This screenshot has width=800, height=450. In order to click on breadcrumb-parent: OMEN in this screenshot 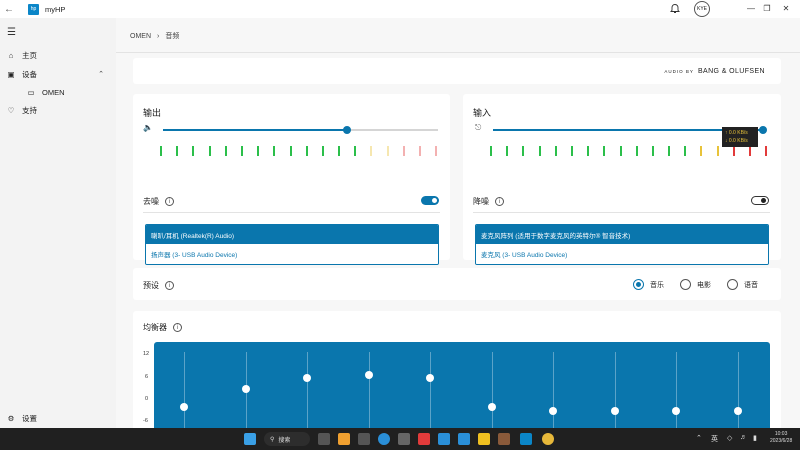, I will do `click(140, 36)`.